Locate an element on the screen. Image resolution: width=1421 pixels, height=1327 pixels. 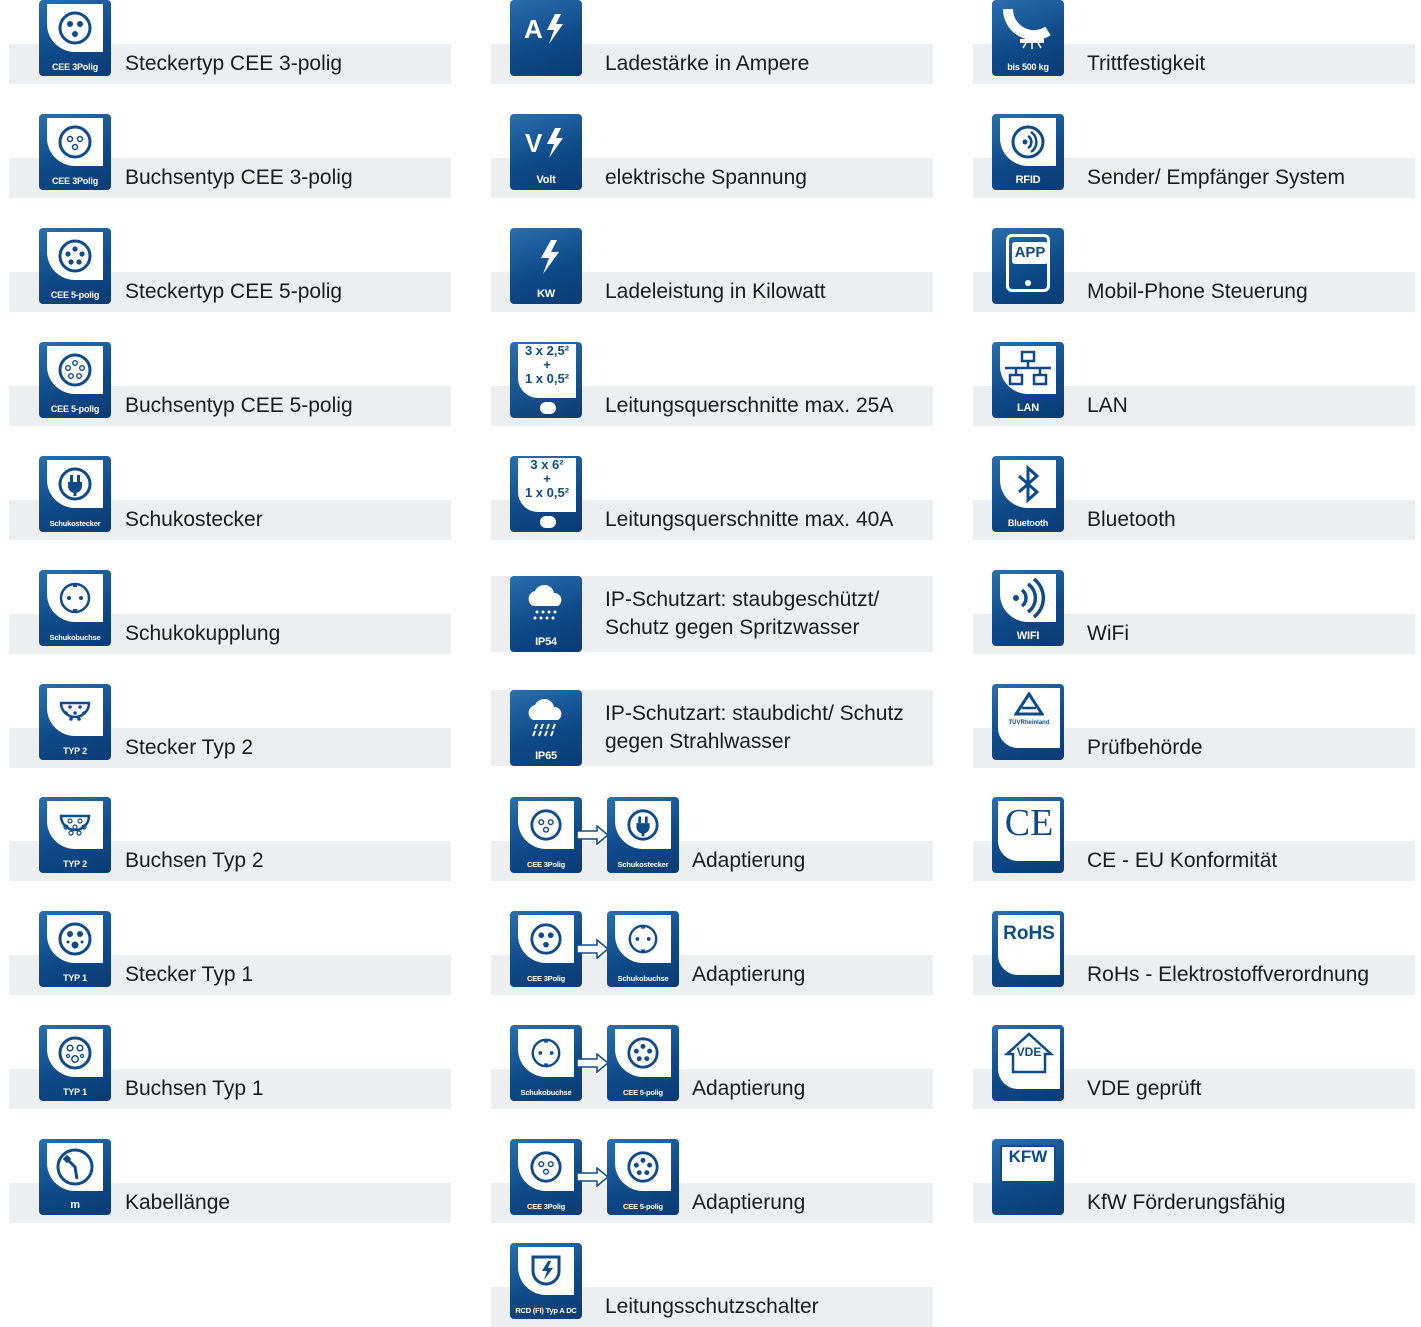
list-item: CEE 3Polig Schukostecker Adaptierung is located at coordinates (712, 839).